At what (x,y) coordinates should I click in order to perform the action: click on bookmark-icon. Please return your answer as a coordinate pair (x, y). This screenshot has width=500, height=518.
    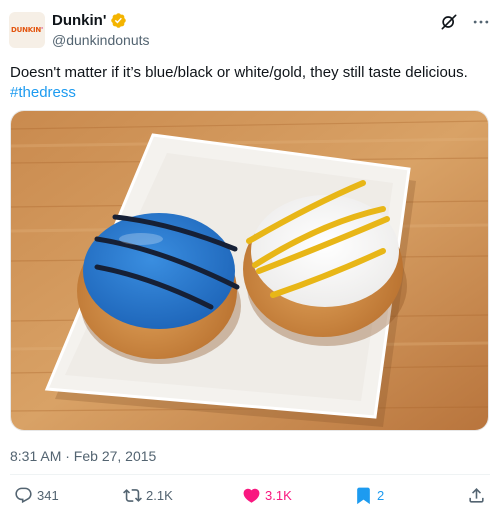
    Looking at the image, I should click on (363, 496).